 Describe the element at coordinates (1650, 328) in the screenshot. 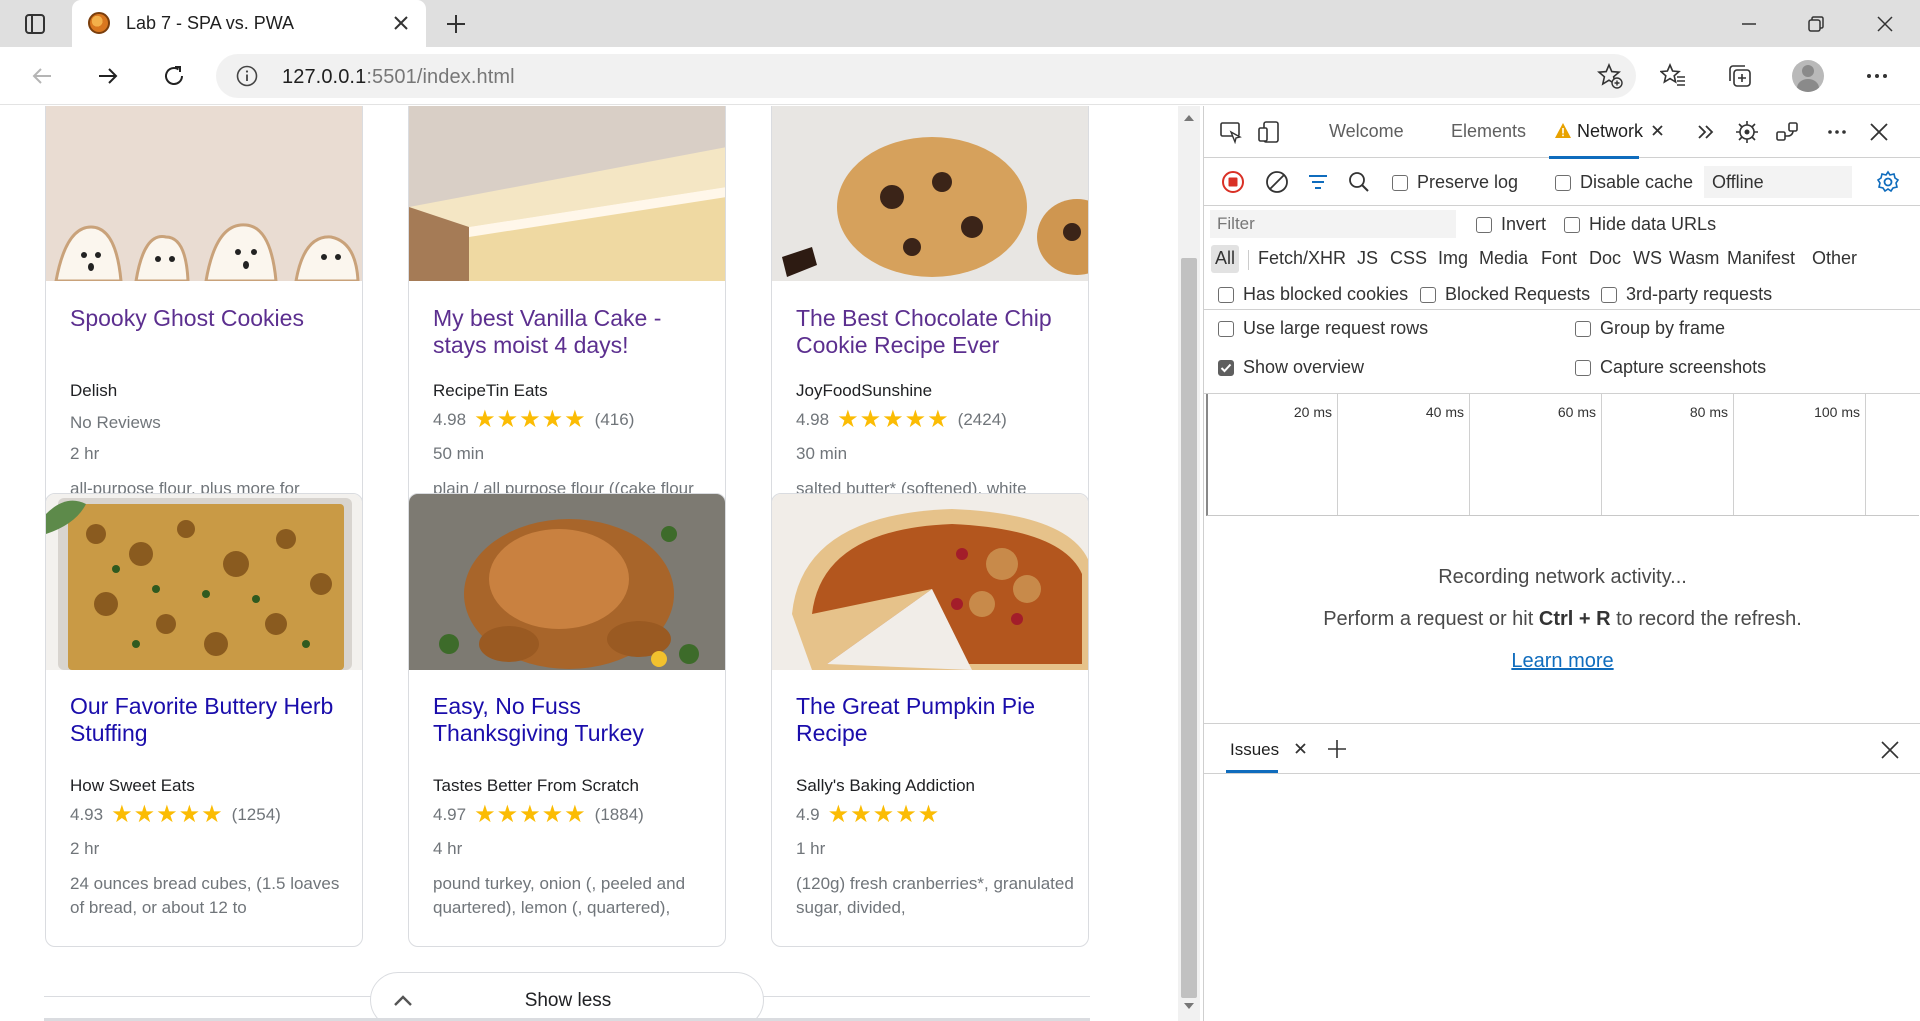

I see `group-by-frame-checkbox: Group by frame` at that location.